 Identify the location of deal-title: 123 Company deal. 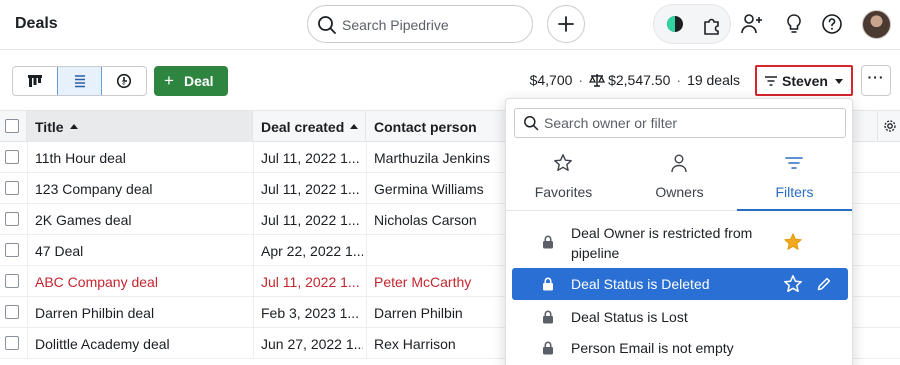
(94, 189).